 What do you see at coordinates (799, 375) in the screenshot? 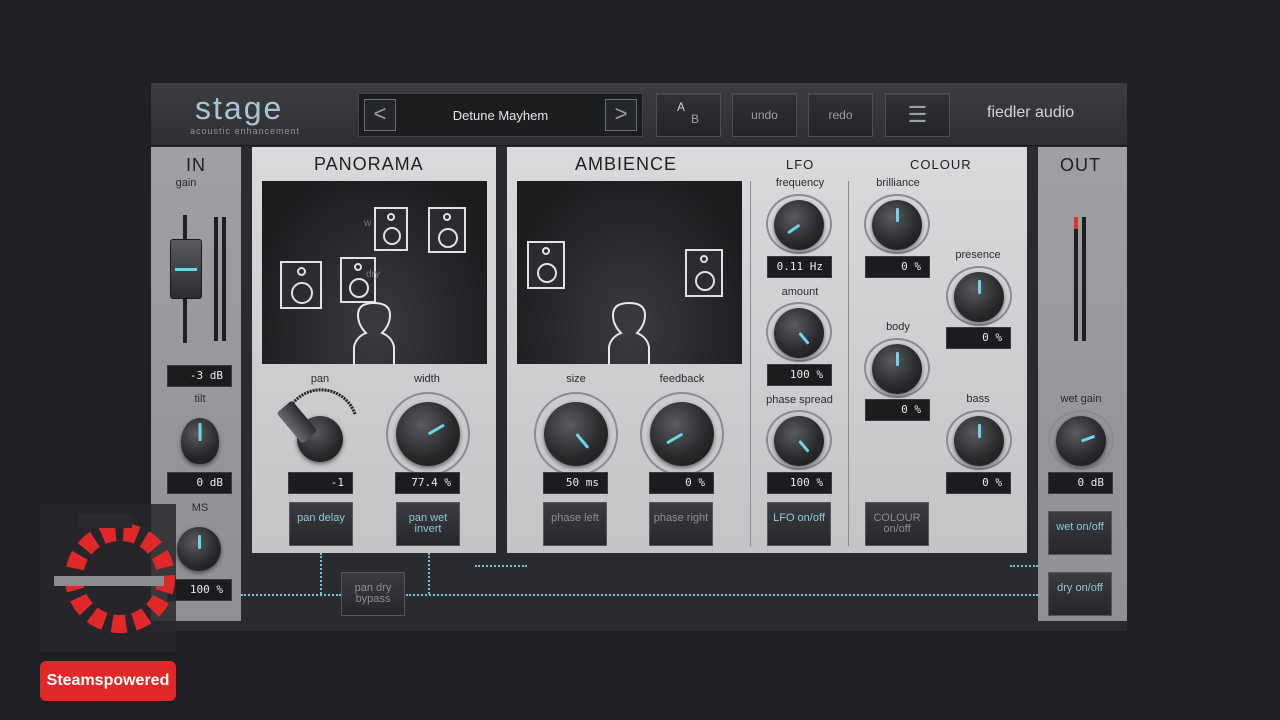
I see `amount-value: 100 %` at bounding box center [799, 375].